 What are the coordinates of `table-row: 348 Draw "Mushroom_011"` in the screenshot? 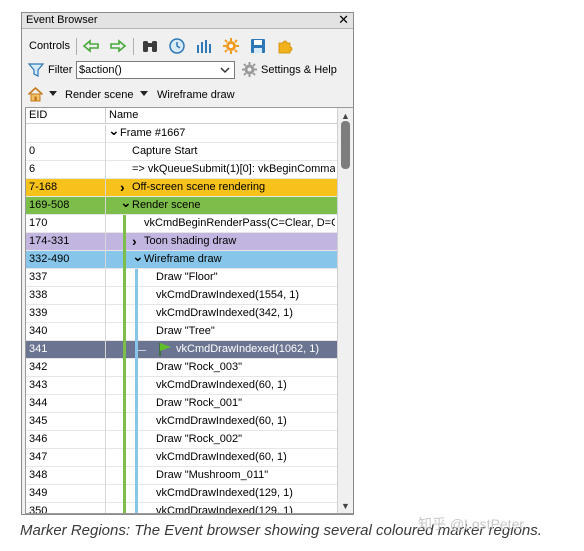 It's located at (181, 476).